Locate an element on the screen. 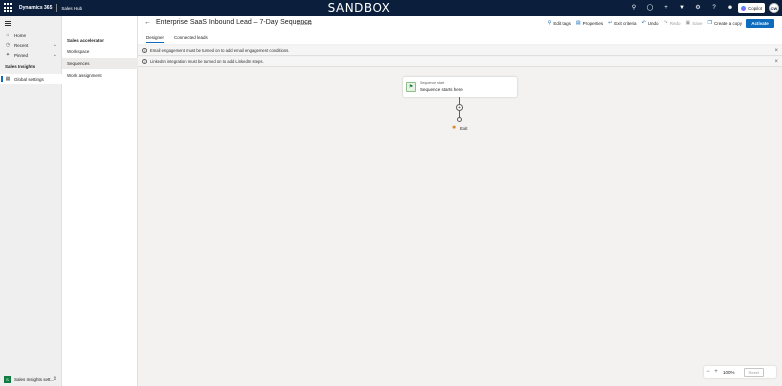  properties-button: ▤ Properties is located at coordinates (589, 23).